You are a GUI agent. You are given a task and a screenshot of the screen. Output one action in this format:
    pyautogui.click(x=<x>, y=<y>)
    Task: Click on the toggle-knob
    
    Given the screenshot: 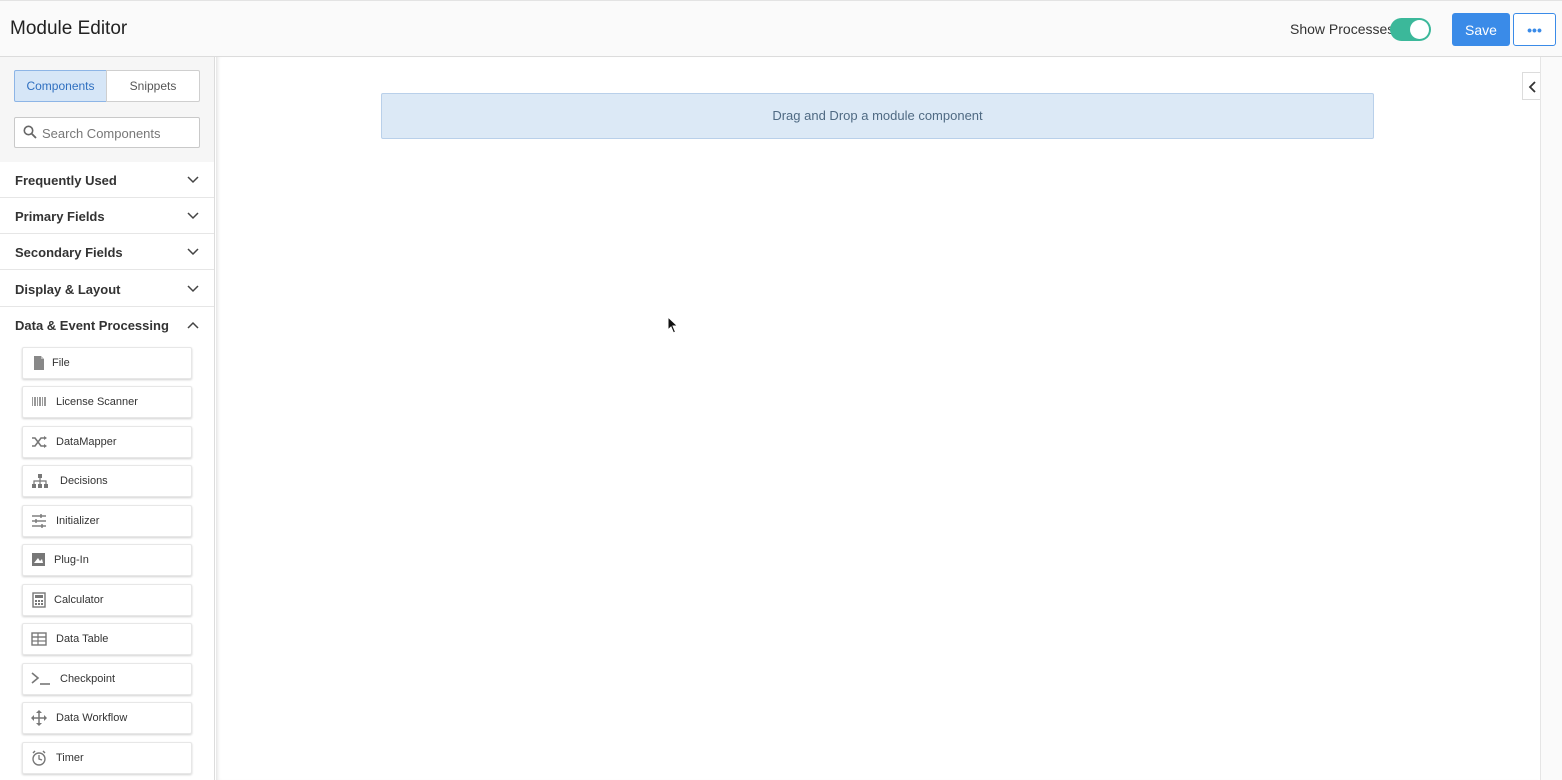 What is the action you would take?
    pyautogui.click(x=1419, y=29)
    